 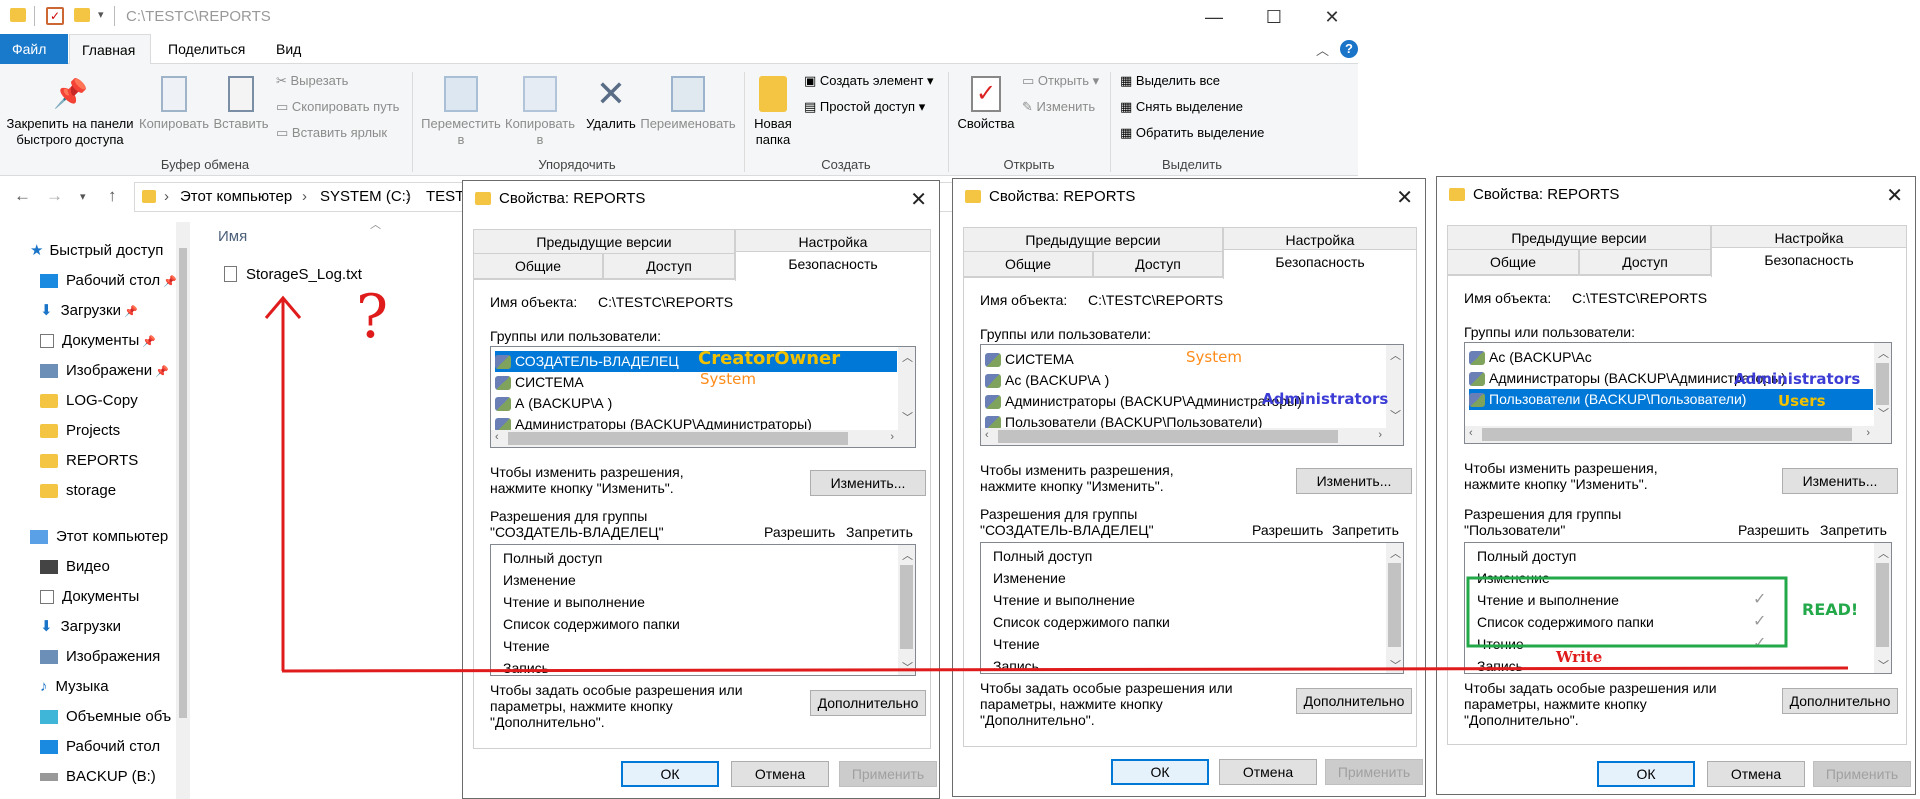 What do you see at coordinates (1830, 609) in the screenshot?
I see `annotation-read: READ!` at bounding box center [1830, 609].